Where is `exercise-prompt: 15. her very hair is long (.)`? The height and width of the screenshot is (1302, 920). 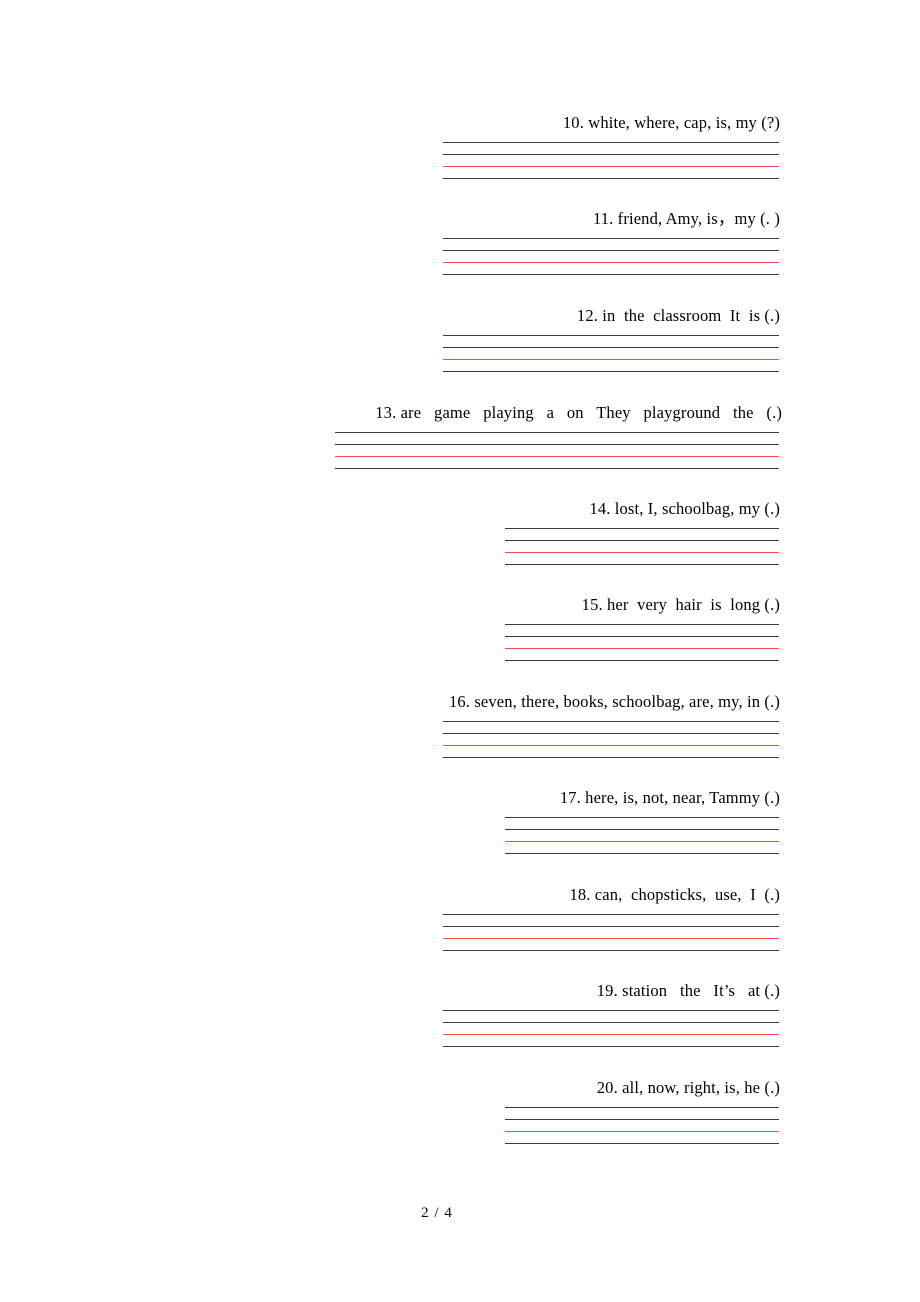
exercise-prompt: 15. her very hair is long (.) is located at coordinates (680, 604).